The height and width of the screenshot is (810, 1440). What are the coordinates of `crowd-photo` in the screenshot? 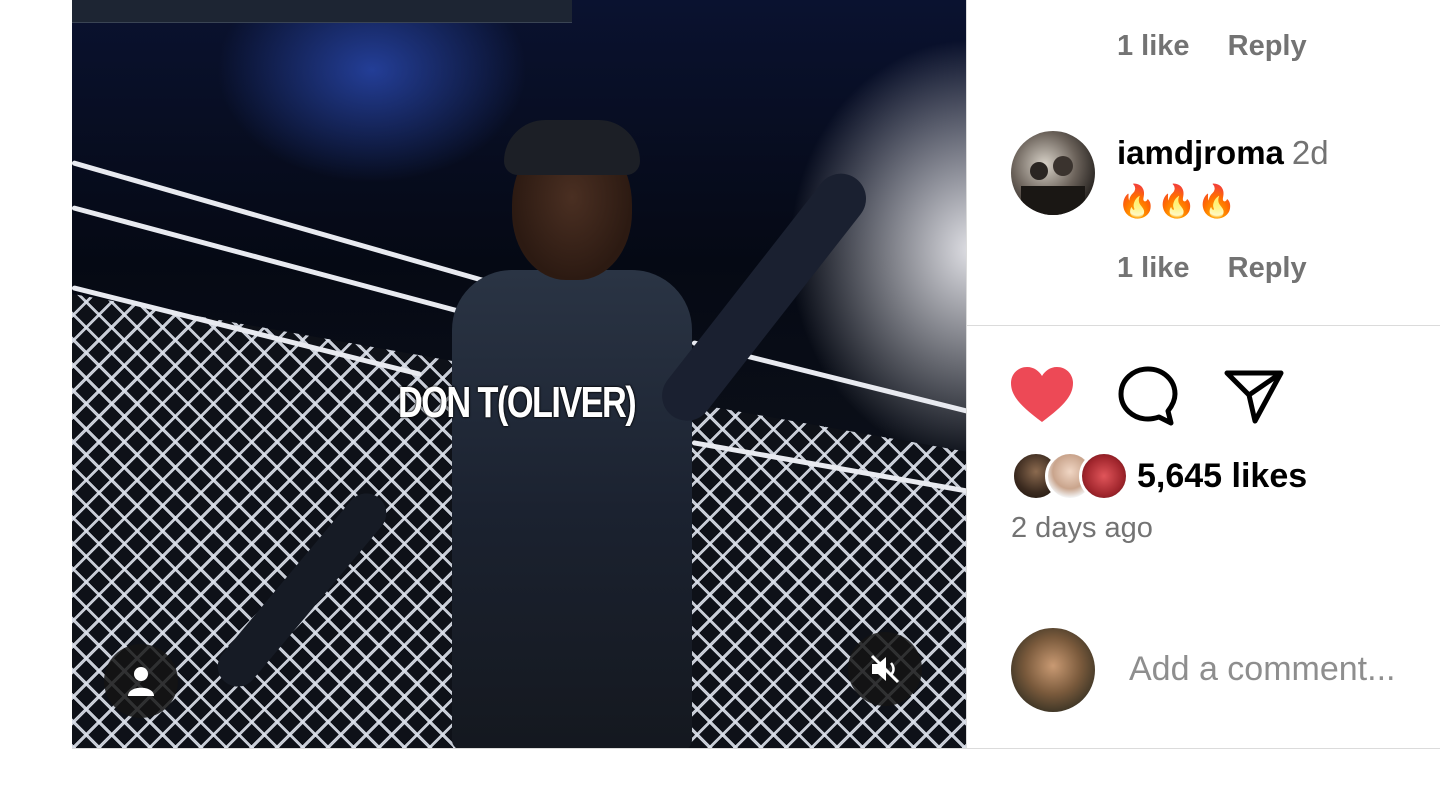 It's located at (1053, 185).